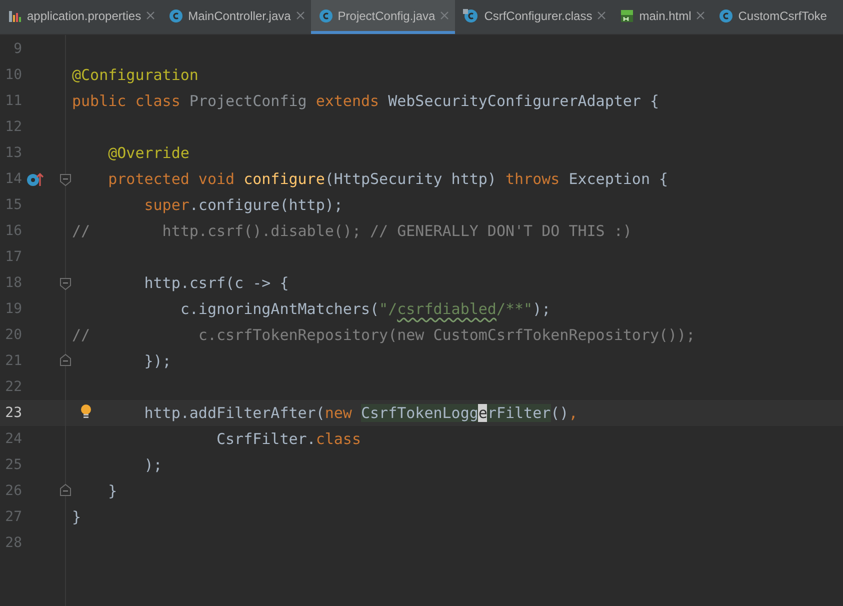 The image size is (843, 606). Describe the element at coordinates (148, 153) in the screenshot. I see `code-line: @Override` at that location.